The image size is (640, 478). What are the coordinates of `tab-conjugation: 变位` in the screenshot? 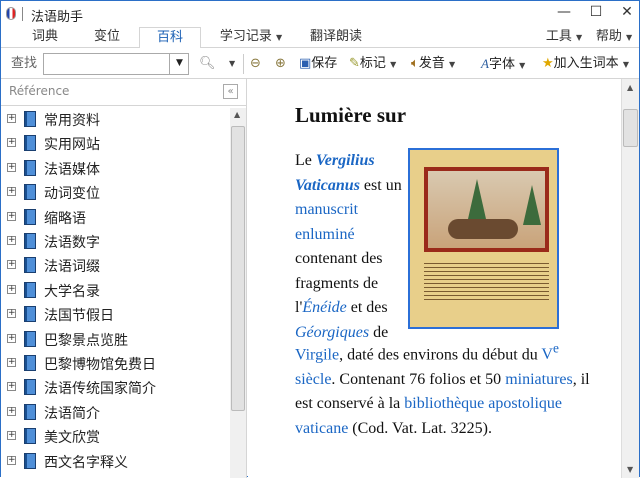 It's located at (107, 37).